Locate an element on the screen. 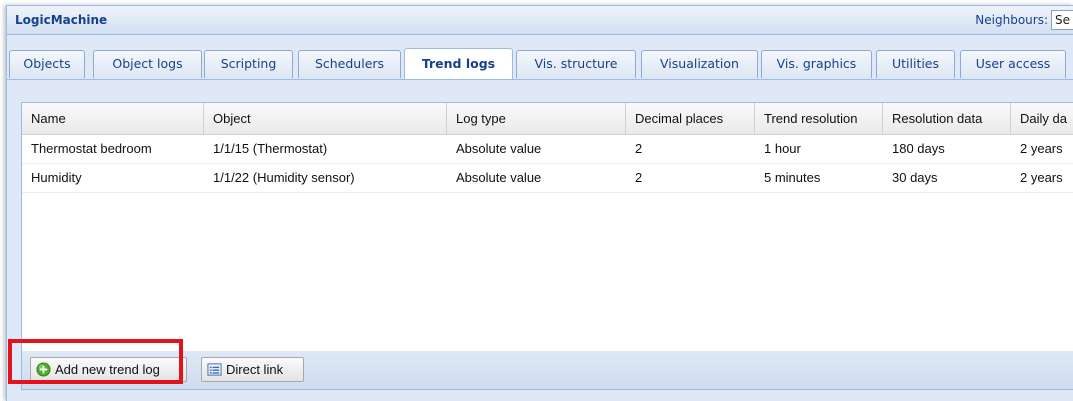 The height and width of the screenshot is (401, 1073). title-bar: LogicMachine Neighbours: Se is located at coordinates (540, 20).